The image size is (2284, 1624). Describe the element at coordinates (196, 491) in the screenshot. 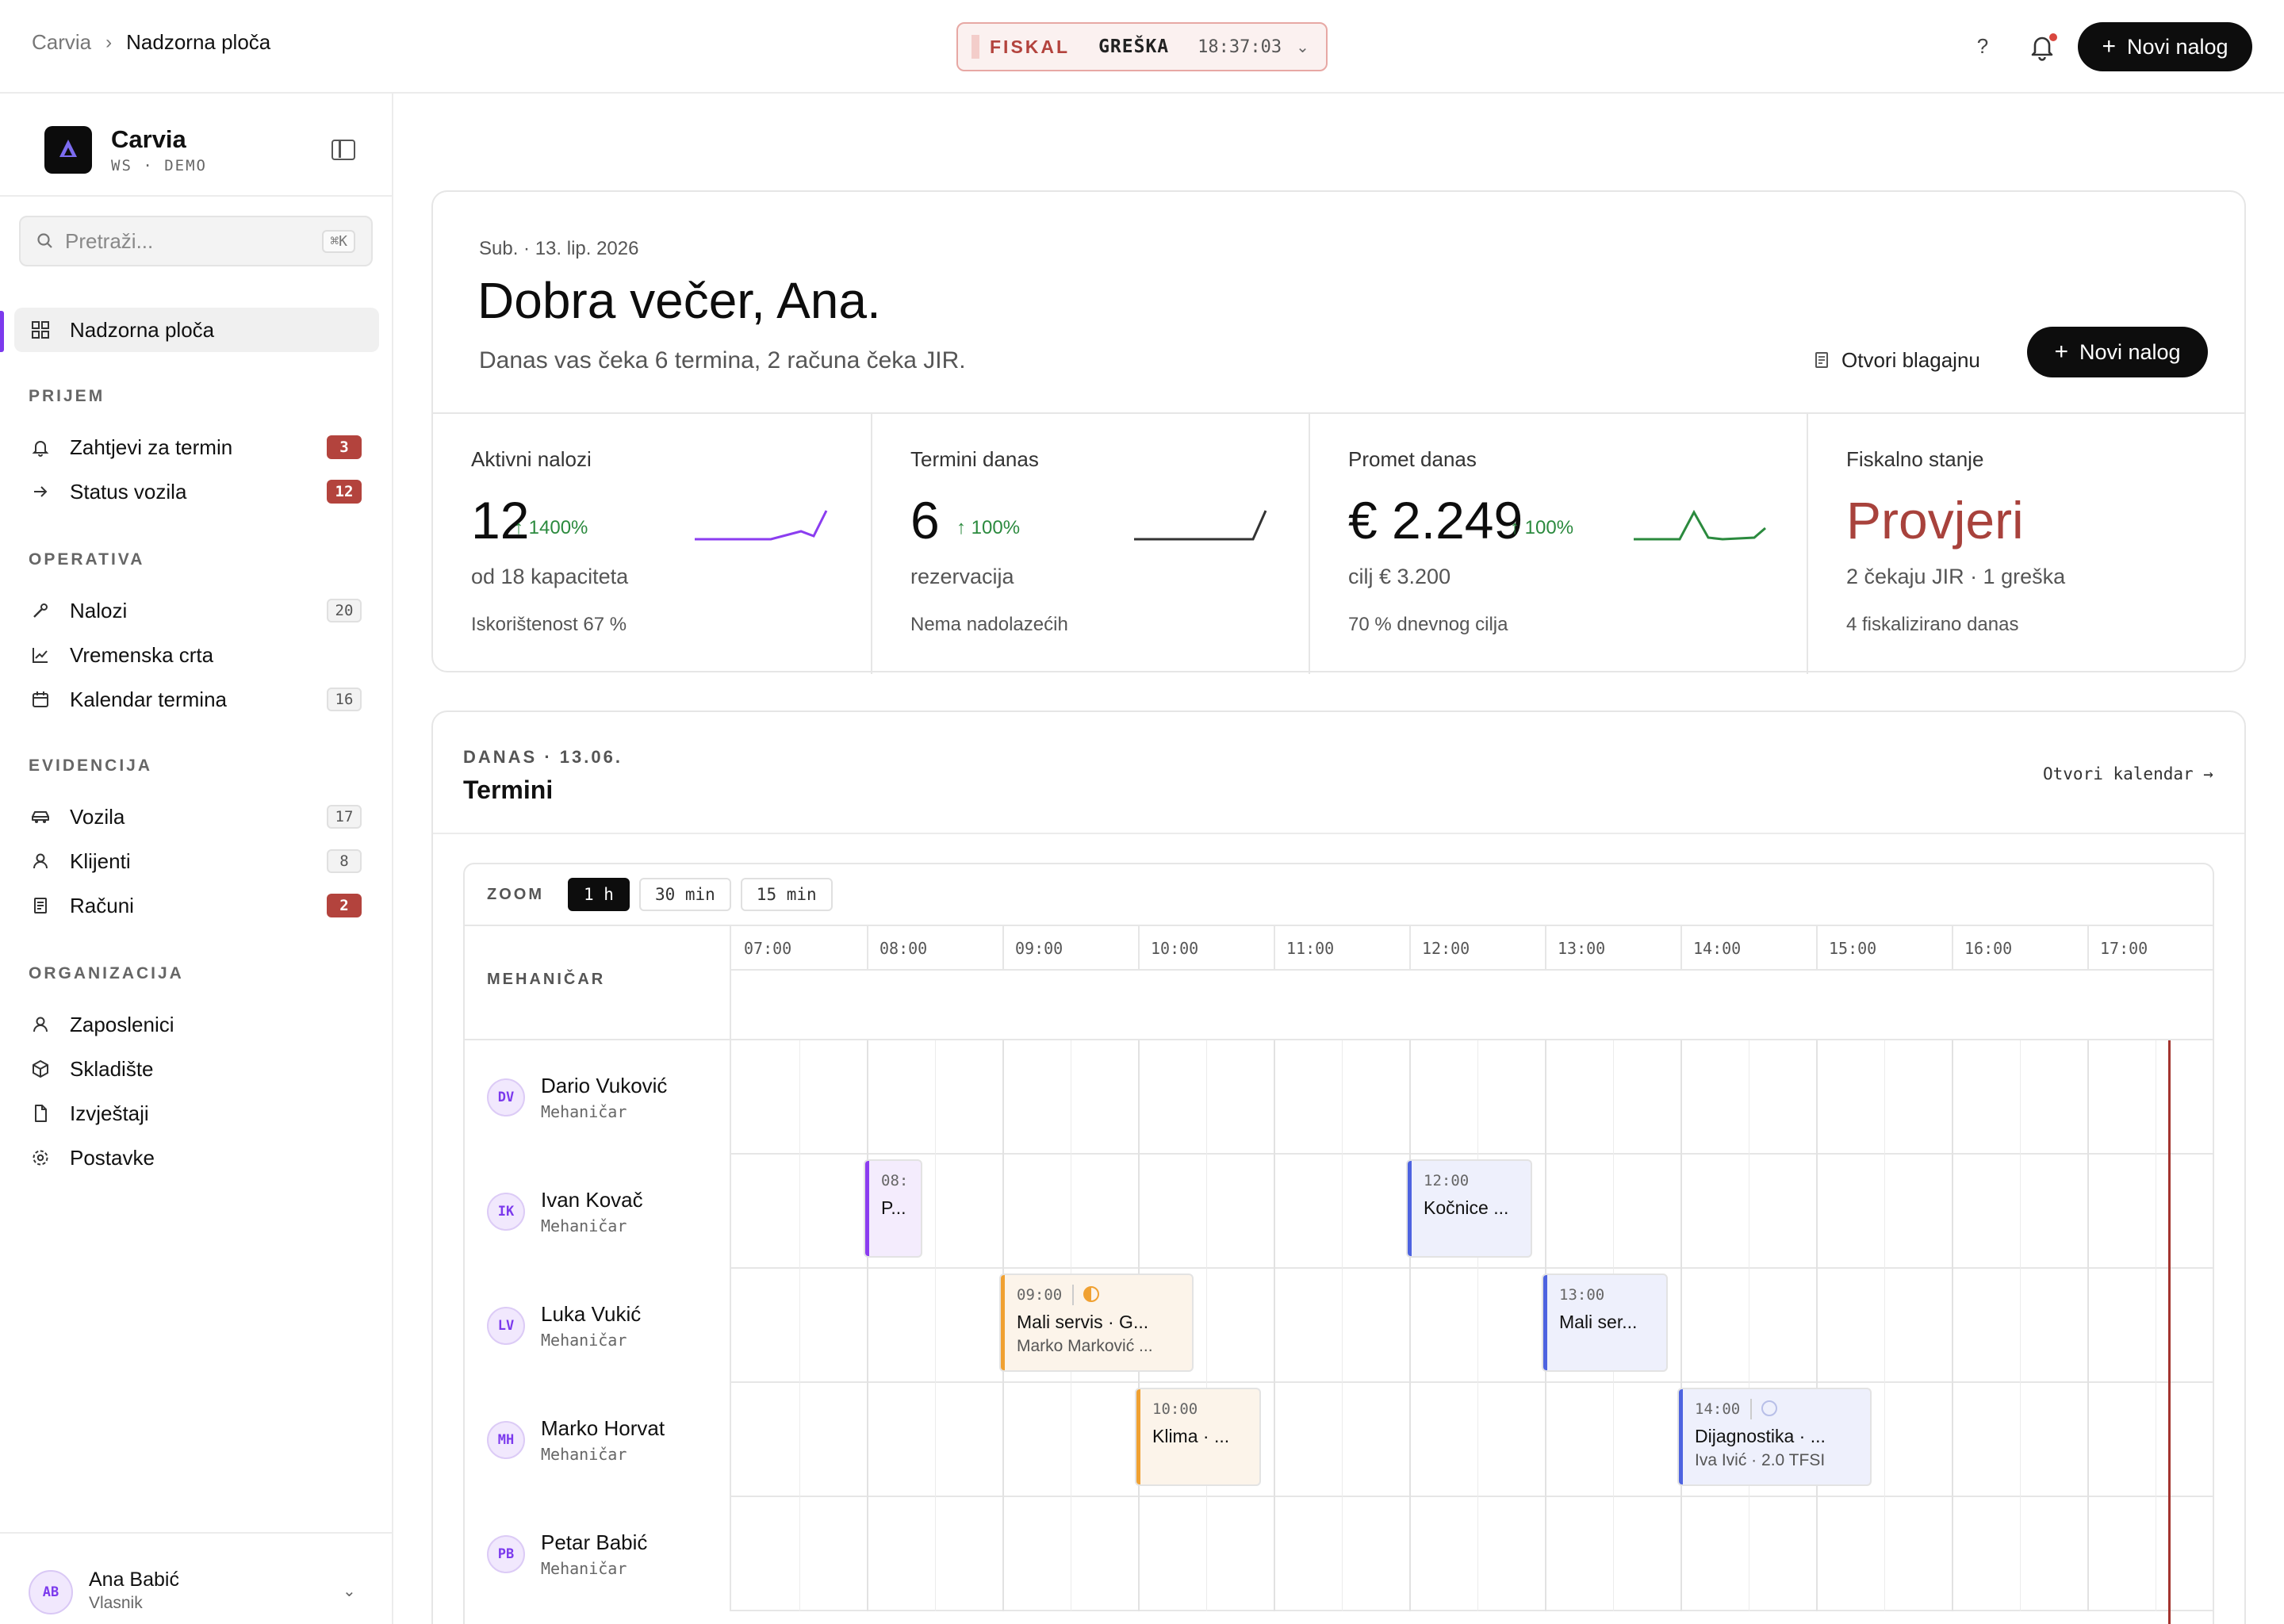

I see `sidebar-item-vehicle-status: Status vozila 12` at that location.